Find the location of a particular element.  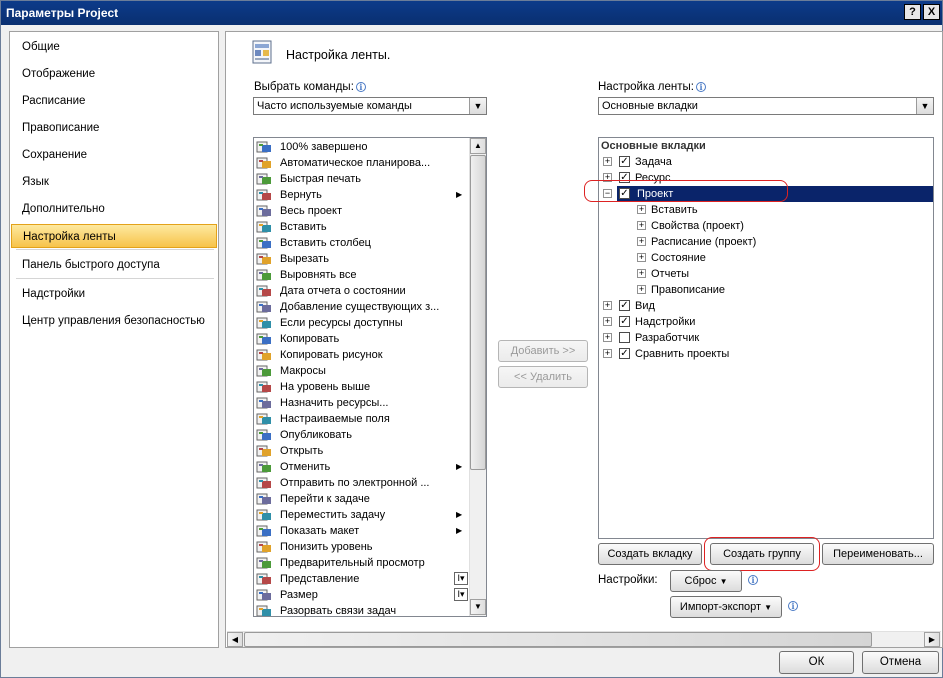

nav-item: Язык is located at coordinates (114, 182).